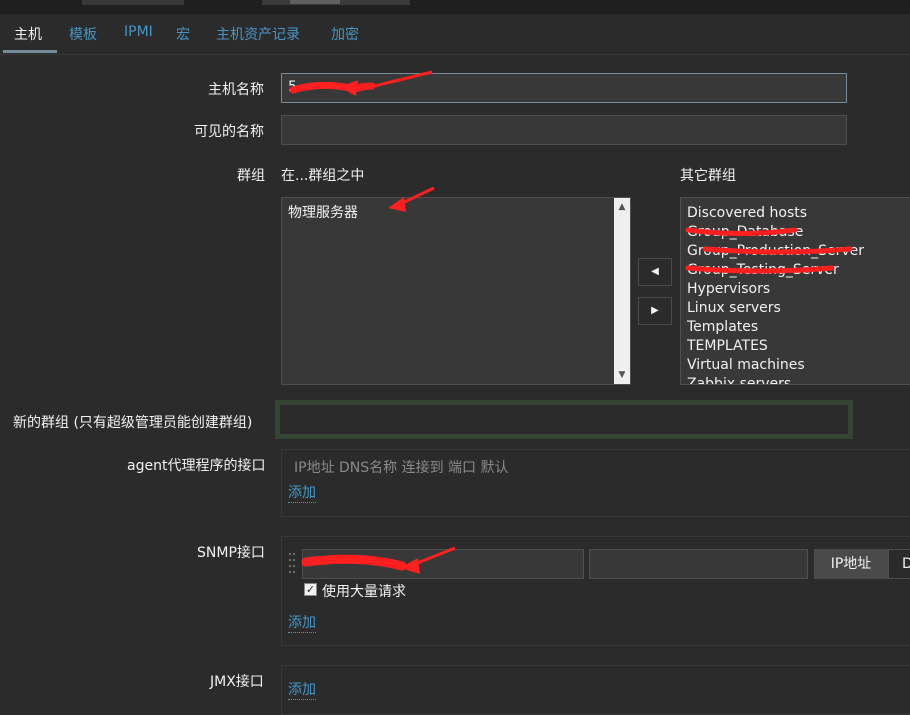  What do you see at coordinates (564, 88) in the screenshot?
I see `host-name-input: 5` at bounding box center [564, 88].